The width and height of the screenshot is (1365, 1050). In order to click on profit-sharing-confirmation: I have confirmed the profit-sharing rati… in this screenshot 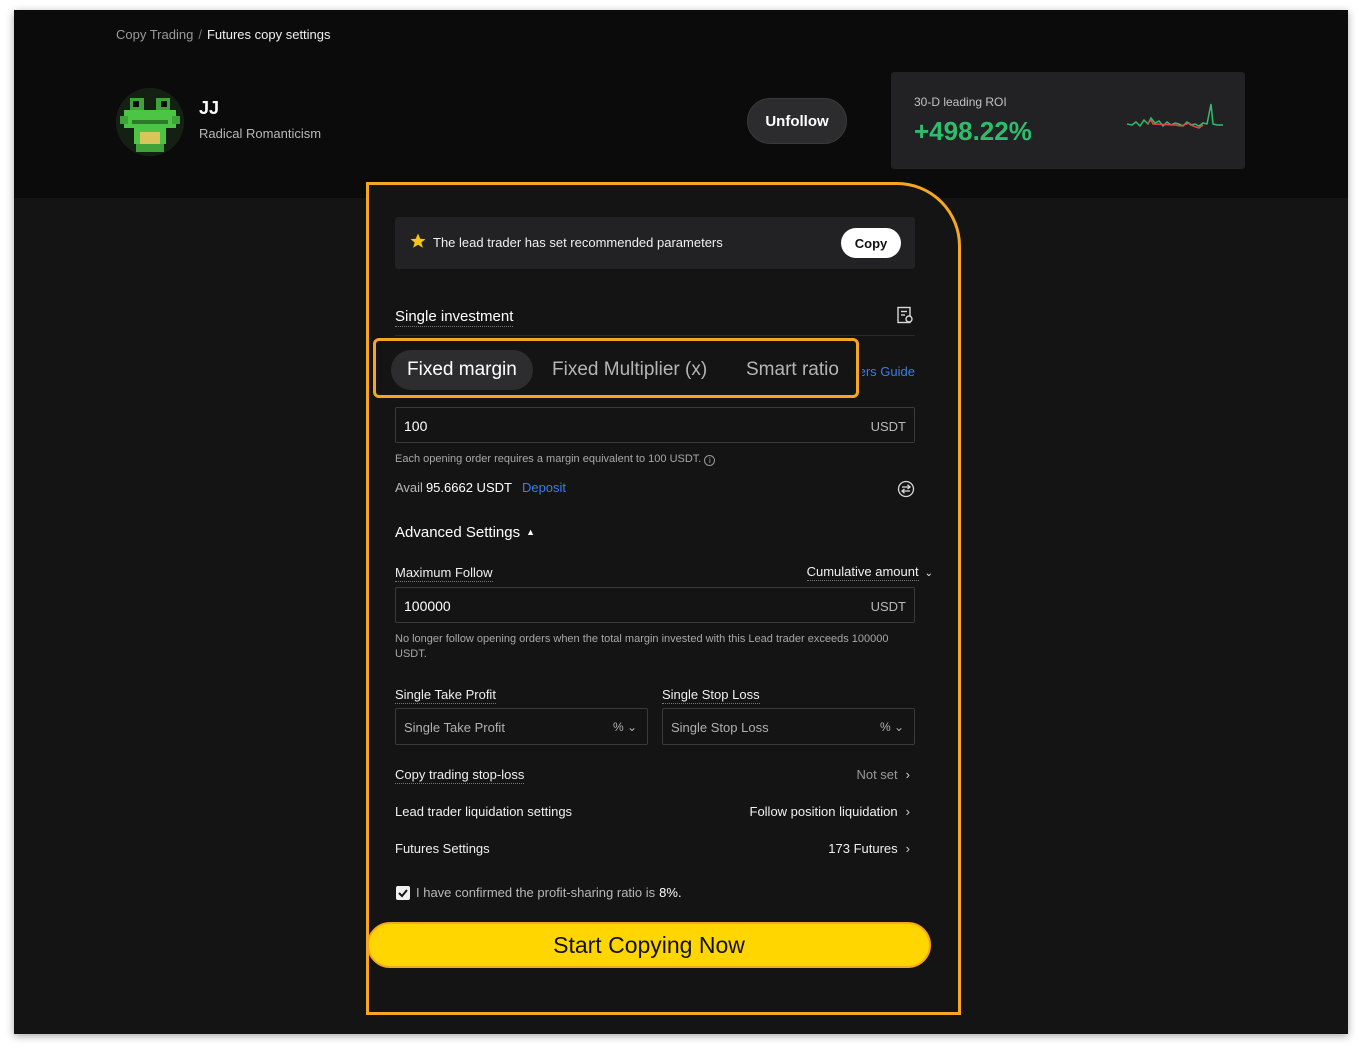, I will do `click(539, 892)`.